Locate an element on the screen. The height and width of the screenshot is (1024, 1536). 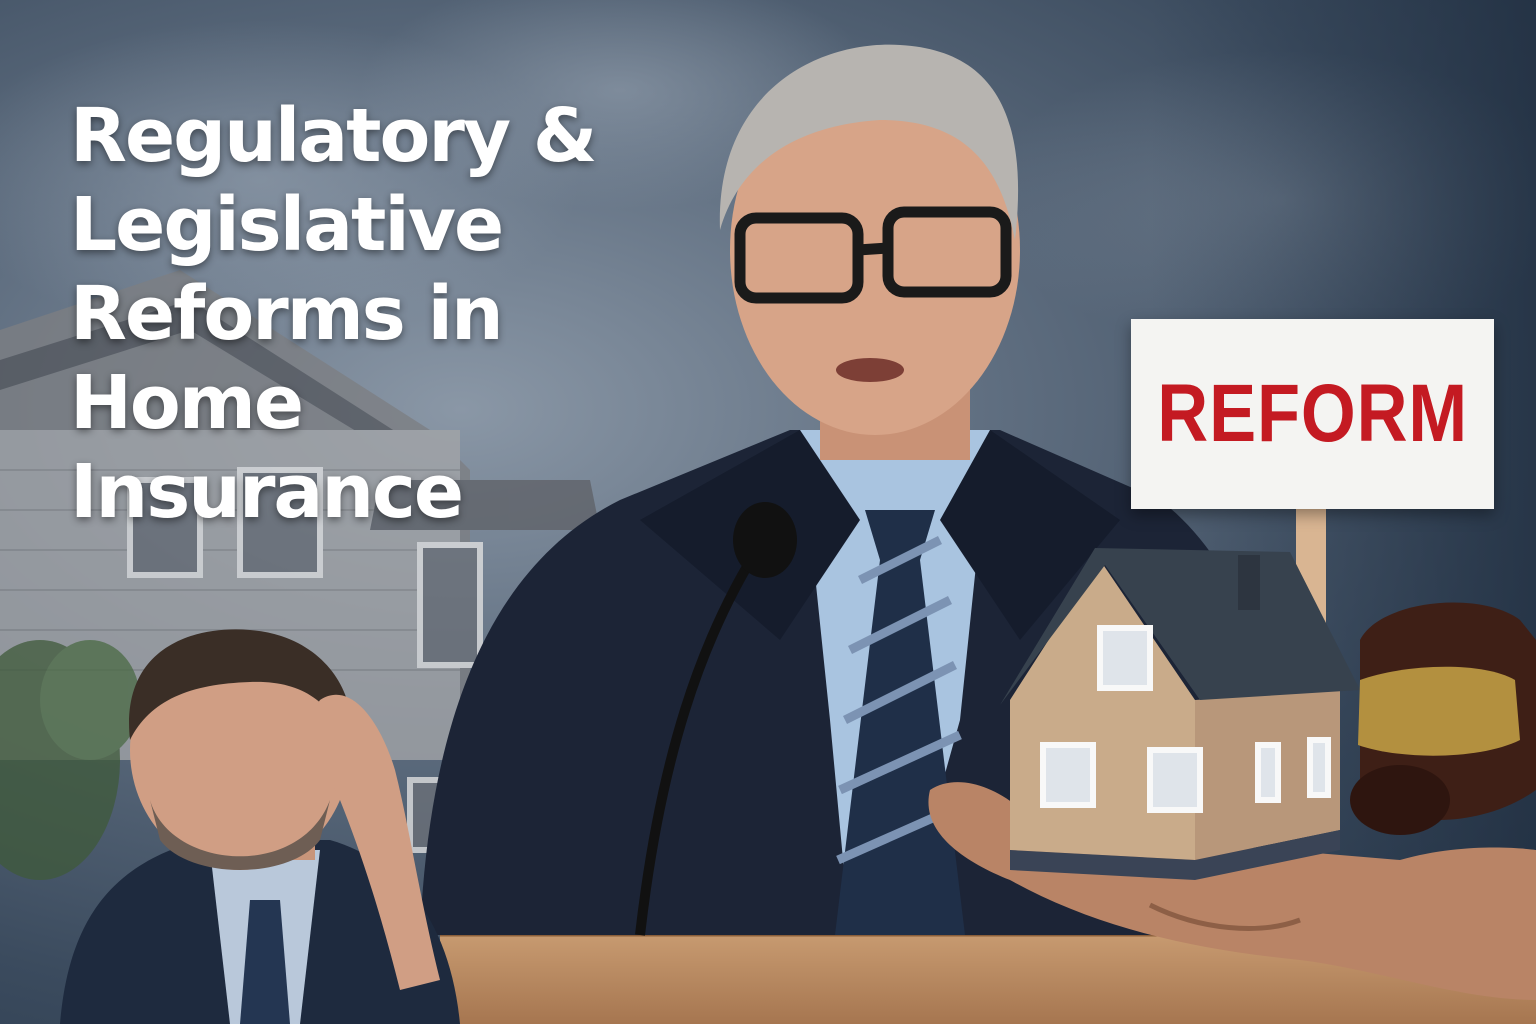
reform-sign: REFORM is located at coordinates (1312, 414).